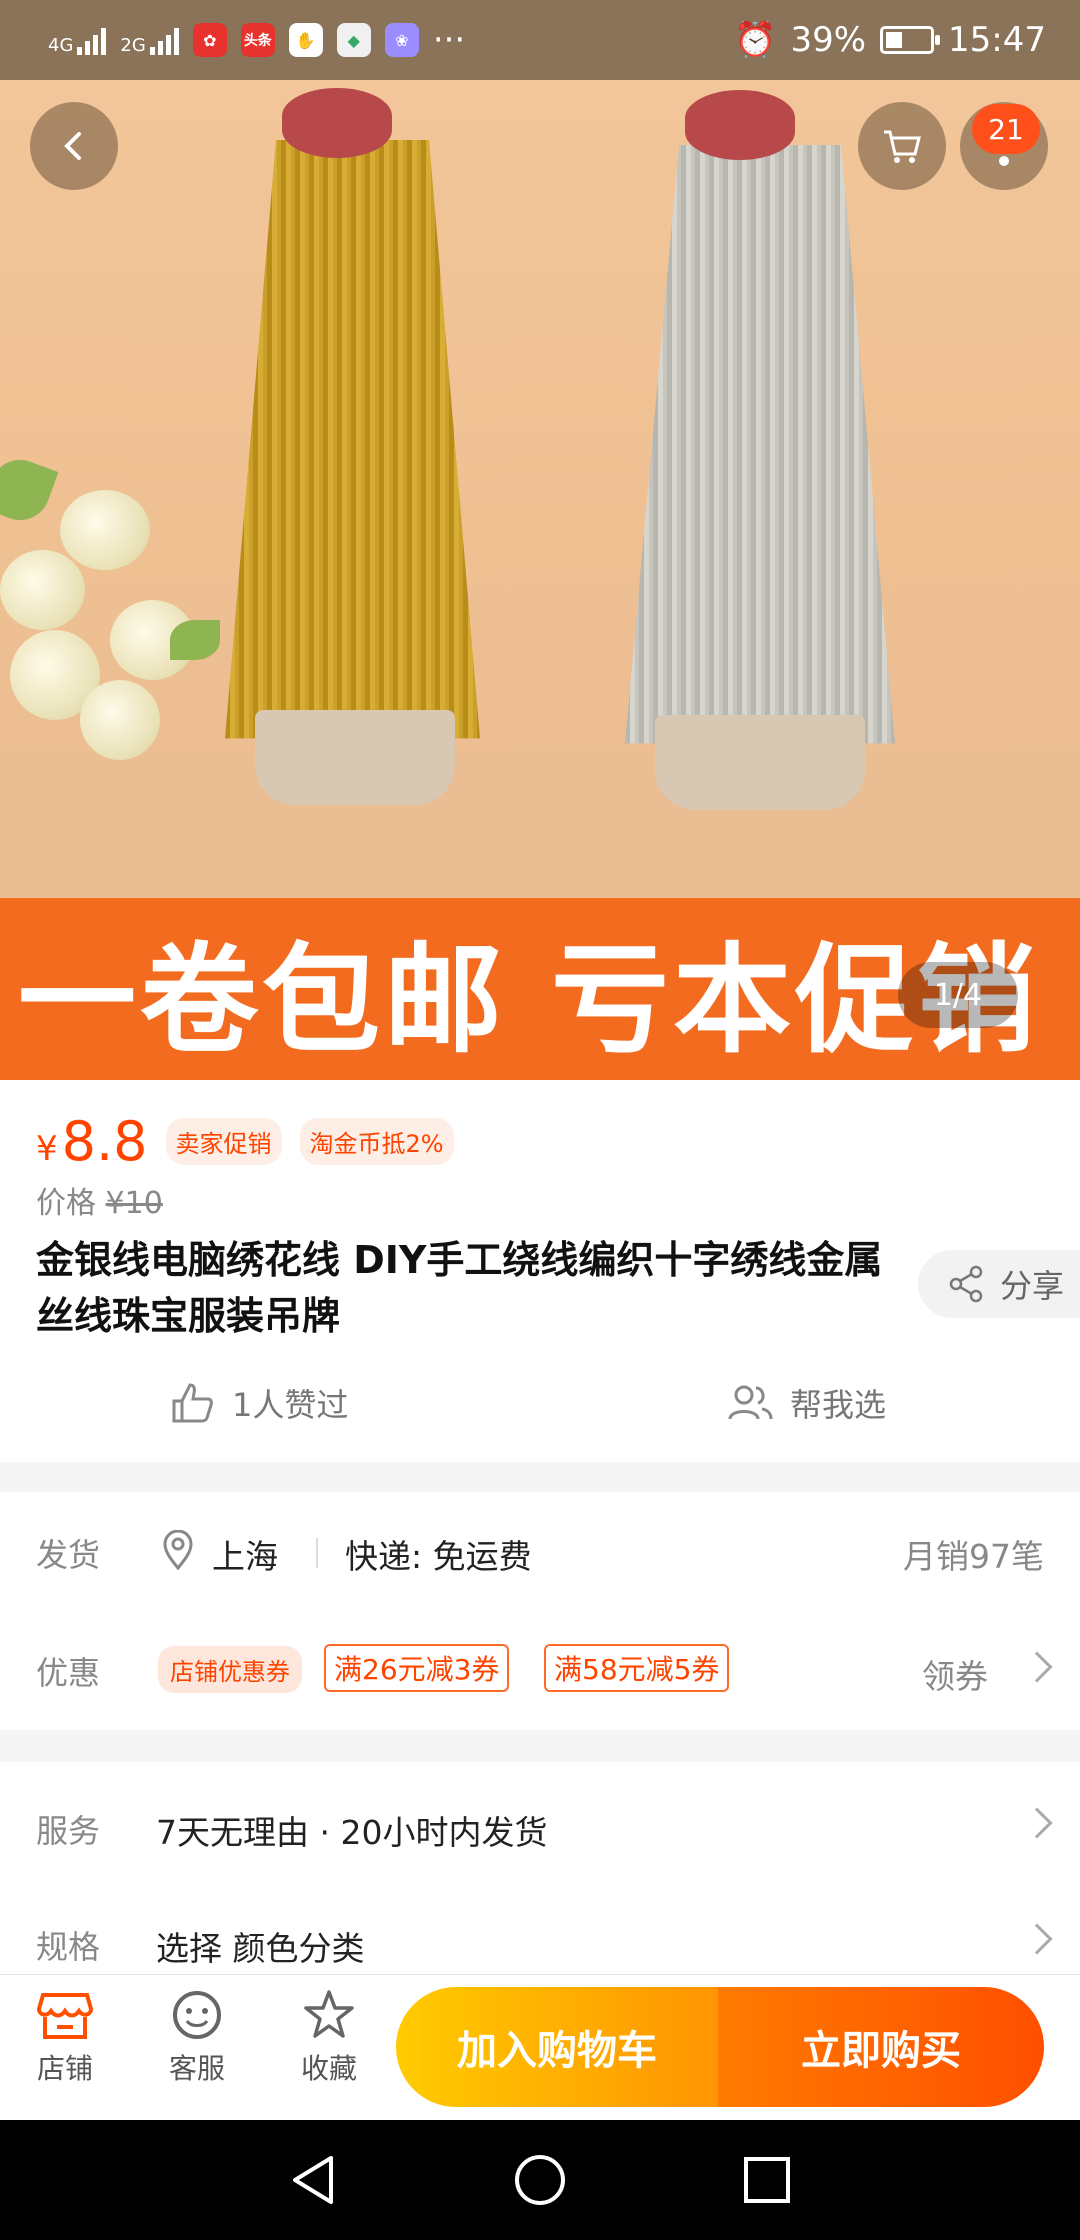  Describe the element at coordinates (66, 1203) in the screenshot. I see `original-price-label: 价格` at that location.